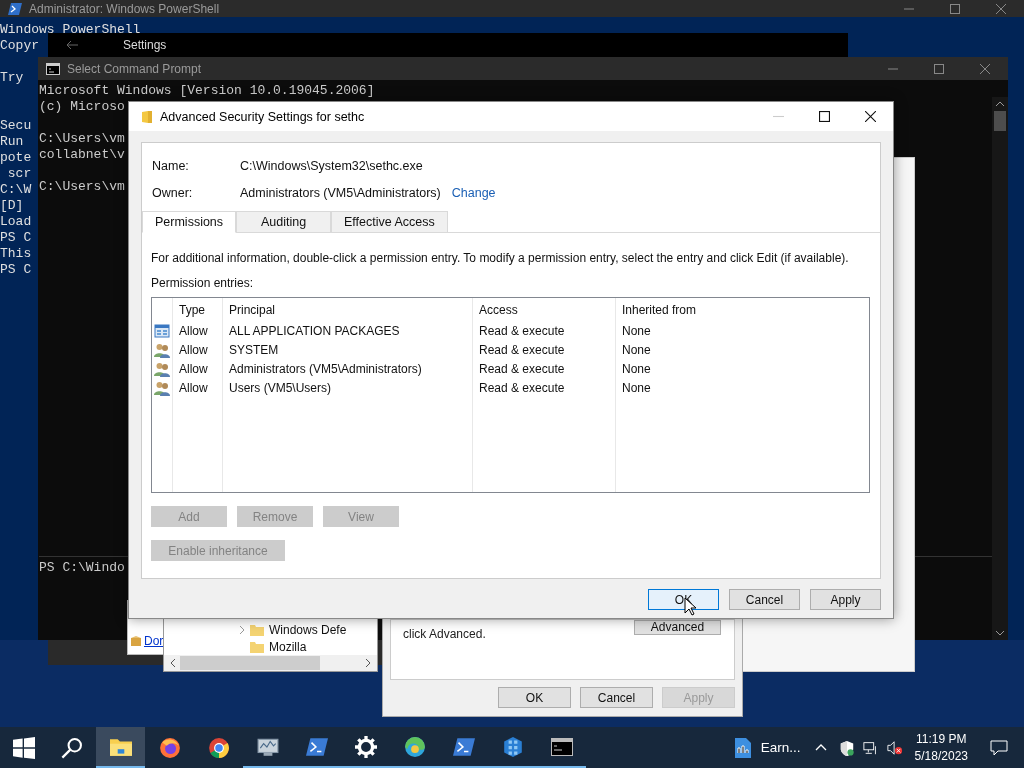 The width and height of the screenshot is (1024, 768). What do you see at coordinates (124, 8) in the screenshot?
I see `window-title: Administrator: Windows PowerShell` at bounding box center [124, 8].